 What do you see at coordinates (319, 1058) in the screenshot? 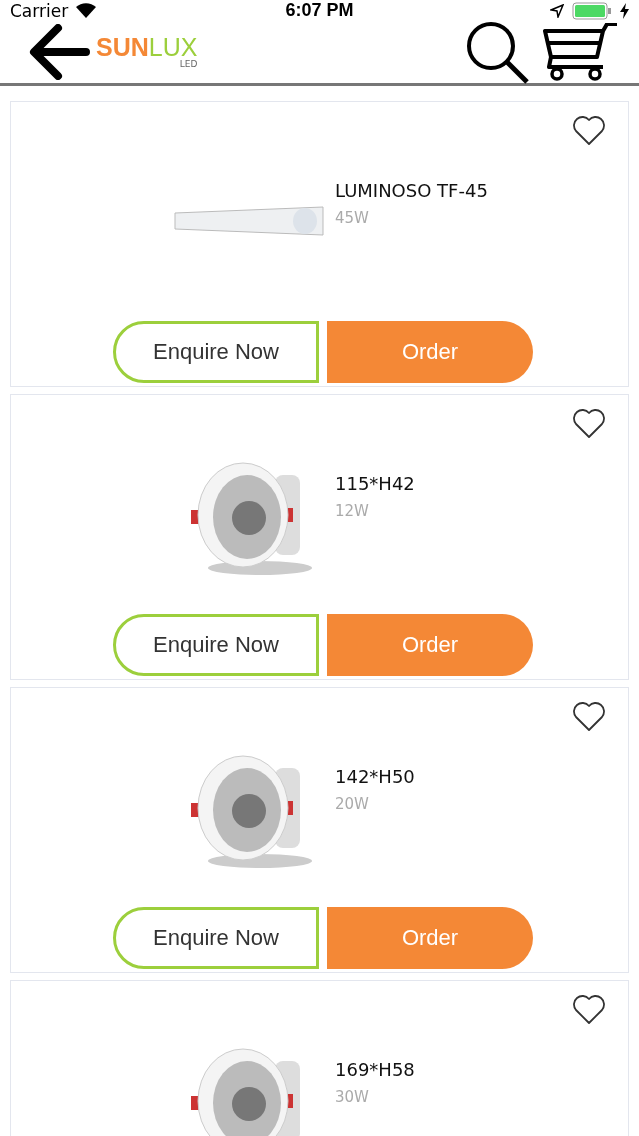
I see `product-card: 169*H58 30W` at bounding box center [319, 1058].